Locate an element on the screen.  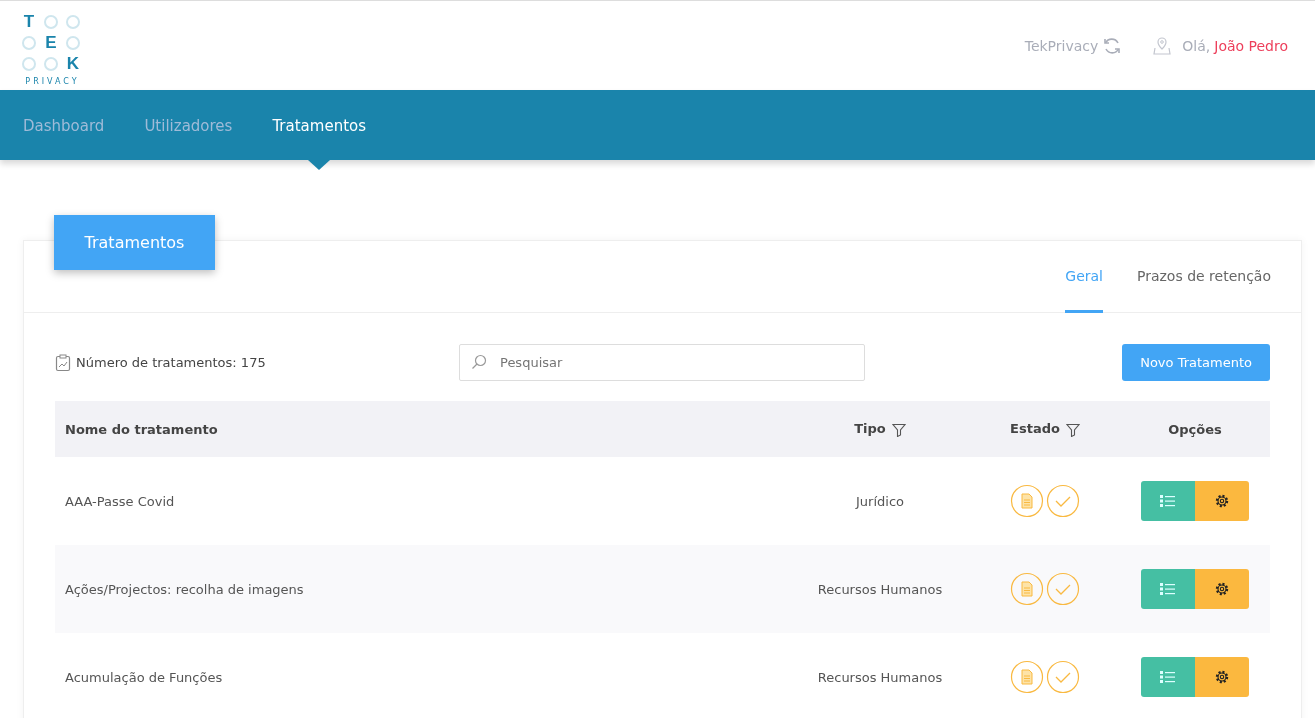
app-switch-button: TekPrivacy is located at coordinates (1073, 45).